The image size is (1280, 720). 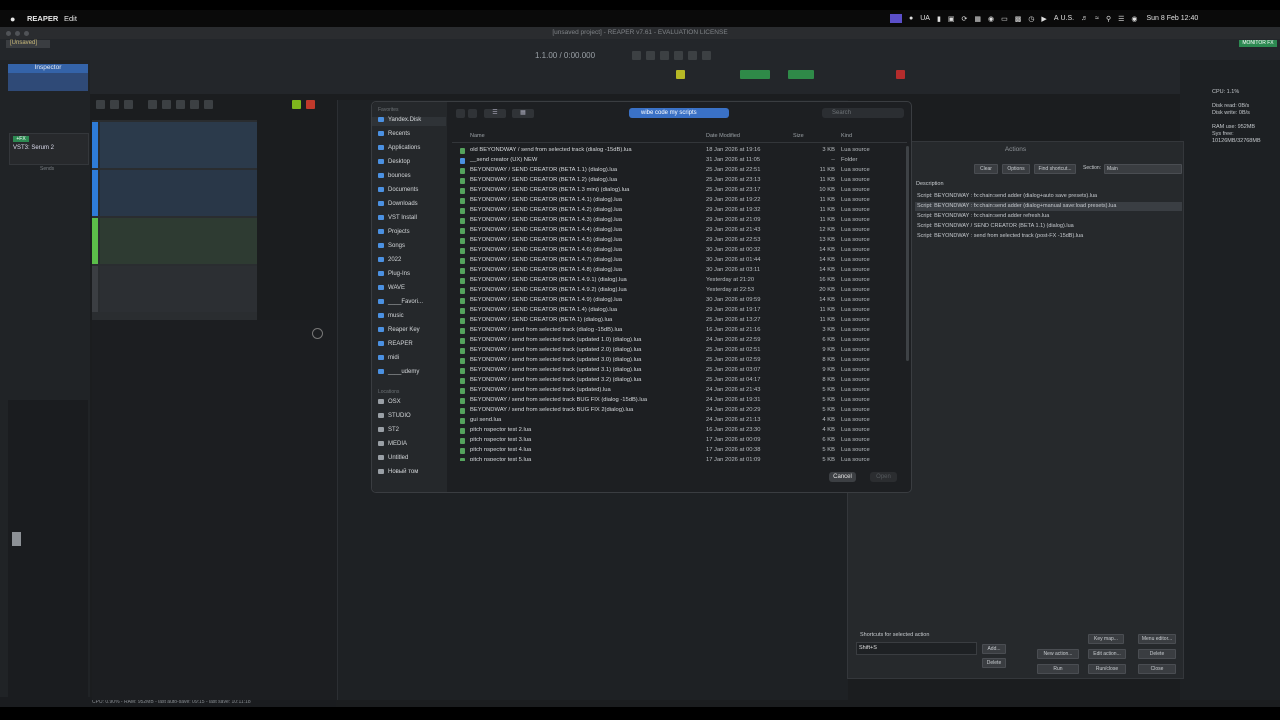 What do you see at coordinates (42, 18) in the screenshot?
I see `menu-app-name: REAPER` at bounding box center [42, 18].